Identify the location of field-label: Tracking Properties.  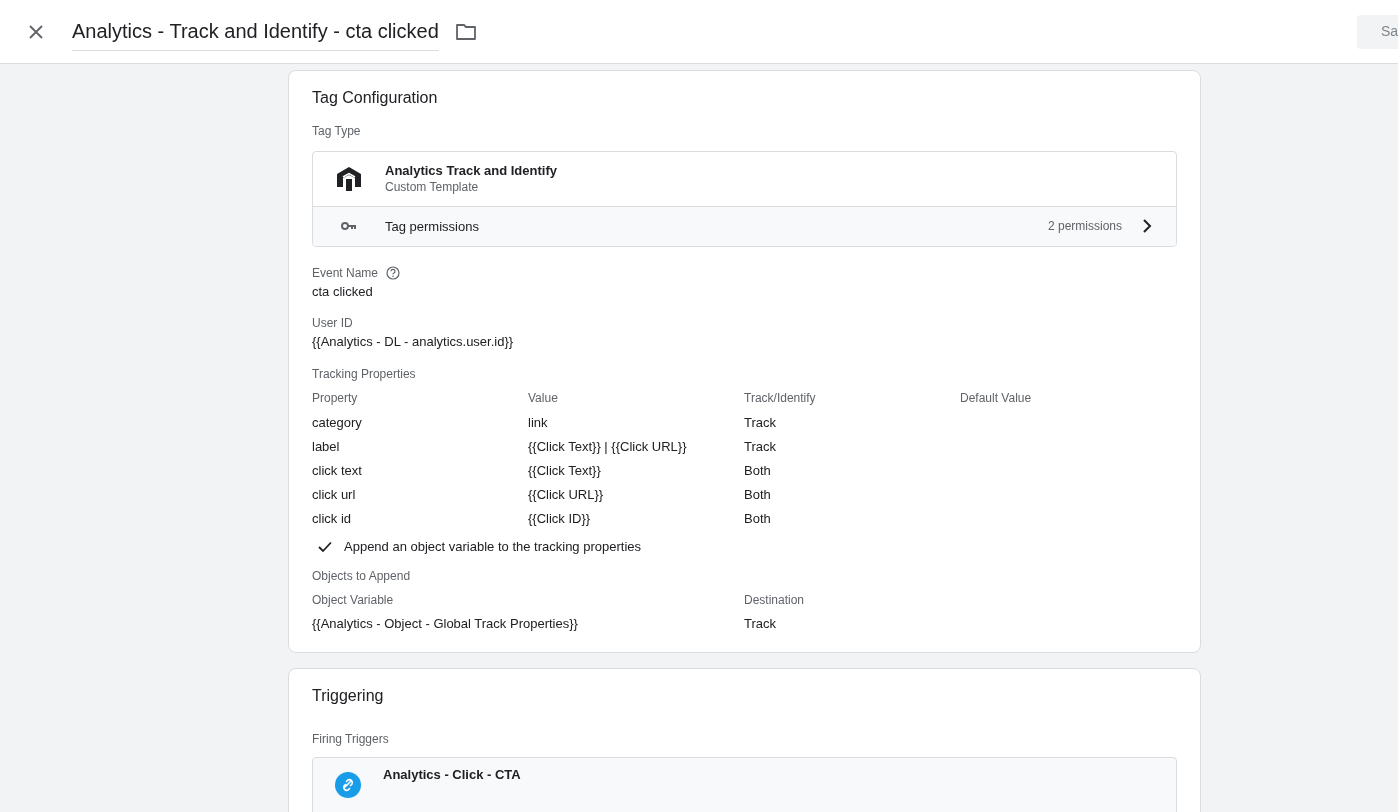
(364, 374).